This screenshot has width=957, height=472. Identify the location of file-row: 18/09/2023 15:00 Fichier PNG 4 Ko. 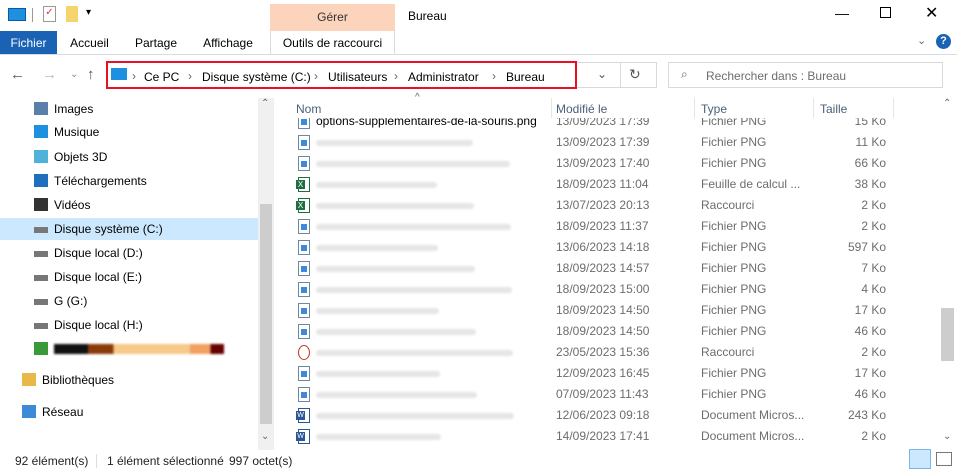
(610, 289).